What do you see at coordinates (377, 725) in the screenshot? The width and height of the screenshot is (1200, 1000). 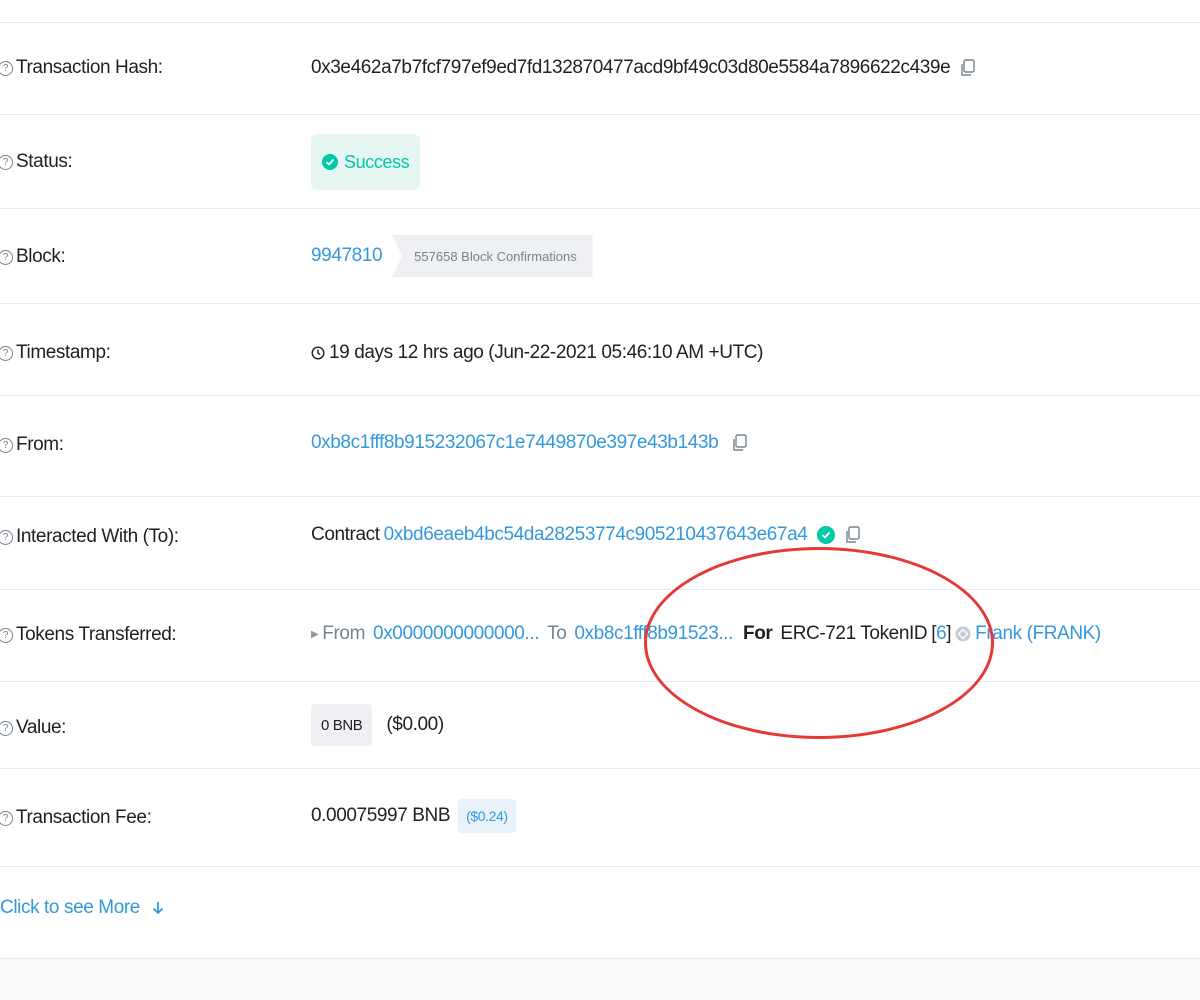 I see `value-value: 0 BNB ($0.00)` at bounding box center [377, 725].